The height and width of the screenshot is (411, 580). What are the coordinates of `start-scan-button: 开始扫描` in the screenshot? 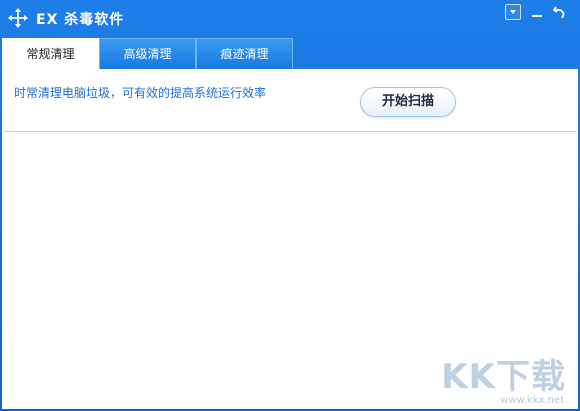 It's located at (408, 102).